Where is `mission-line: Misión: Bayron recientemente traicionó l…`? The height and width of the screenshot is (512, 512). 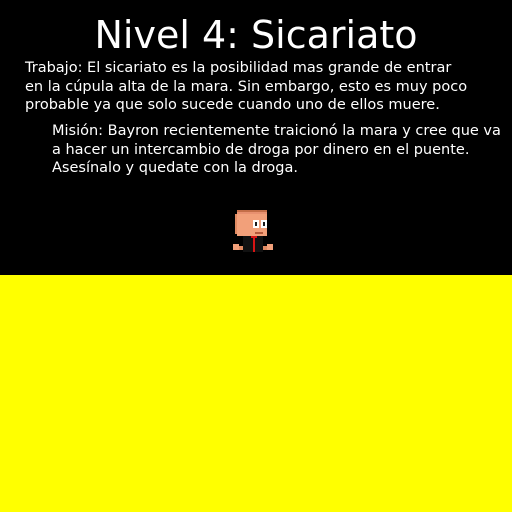 mission-line: Misión: Bayron recientemente traicionó l… is located at coordinates (276, 131).